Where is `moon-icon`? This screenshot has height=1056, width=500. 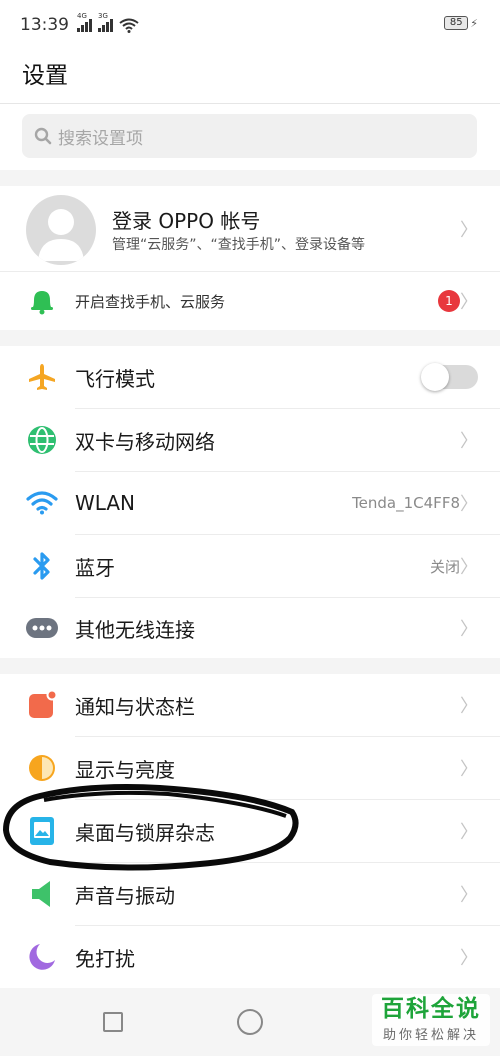
moon-icon is located at coordinates (42, 957).